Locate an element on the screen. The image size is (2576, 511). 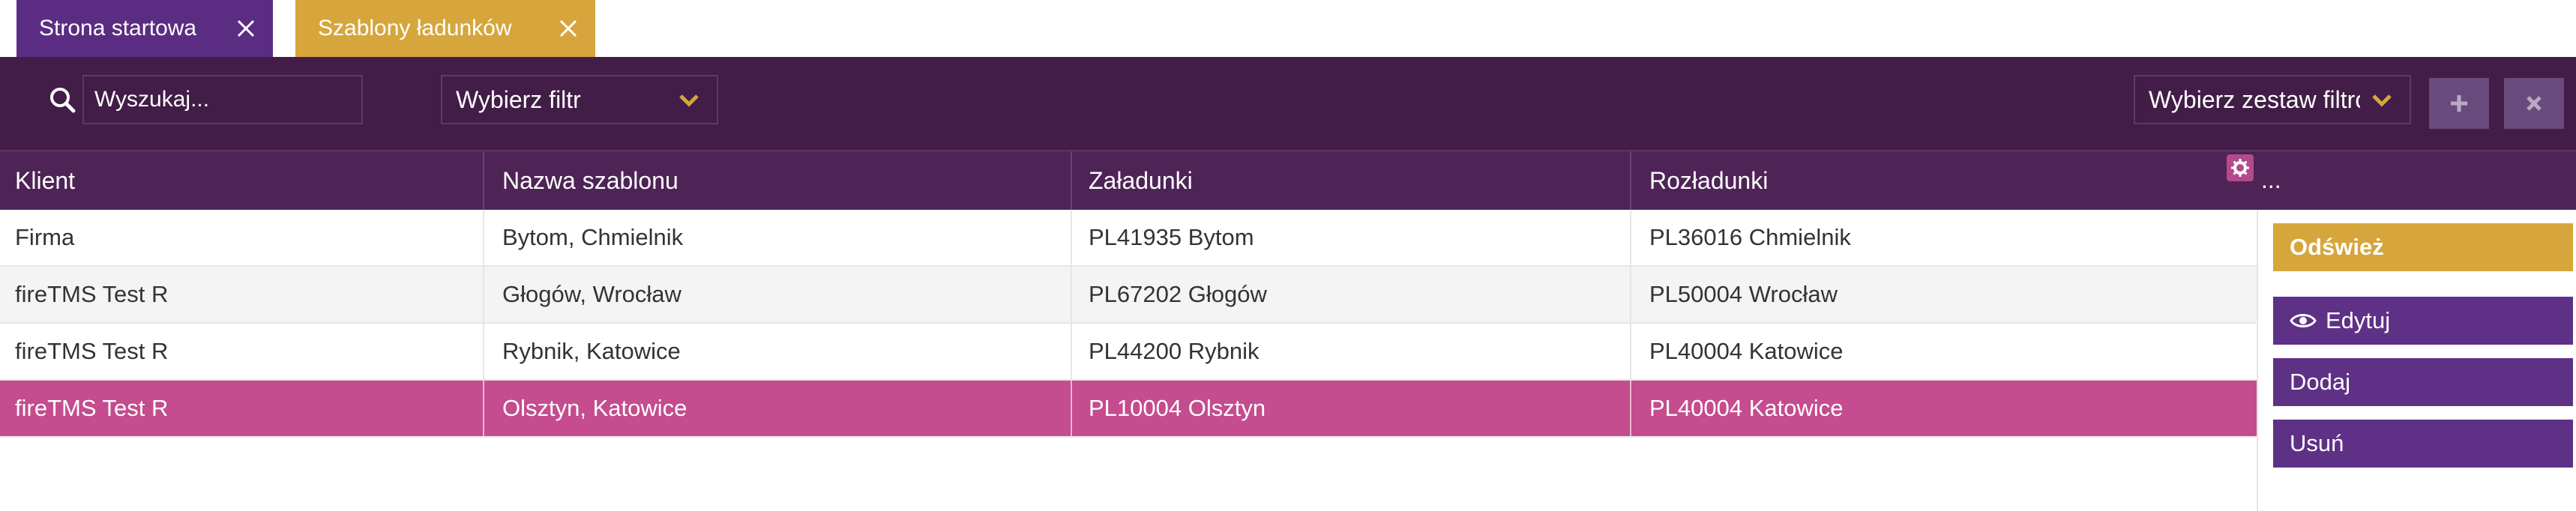
tab-load-templates: Szablony ładunków is located at coordinates (445, 28).